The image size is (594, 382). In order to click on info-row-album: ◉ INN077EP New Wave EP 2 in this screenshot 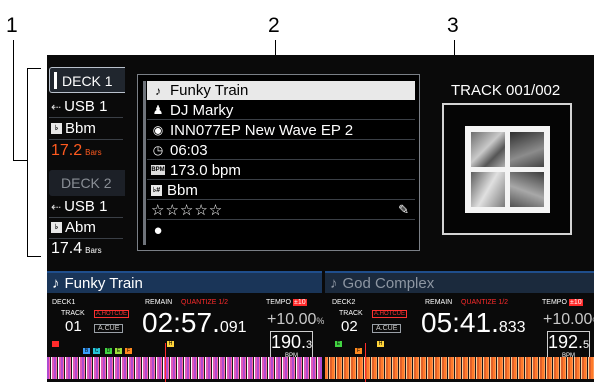, I will do `click(281, 130)`.